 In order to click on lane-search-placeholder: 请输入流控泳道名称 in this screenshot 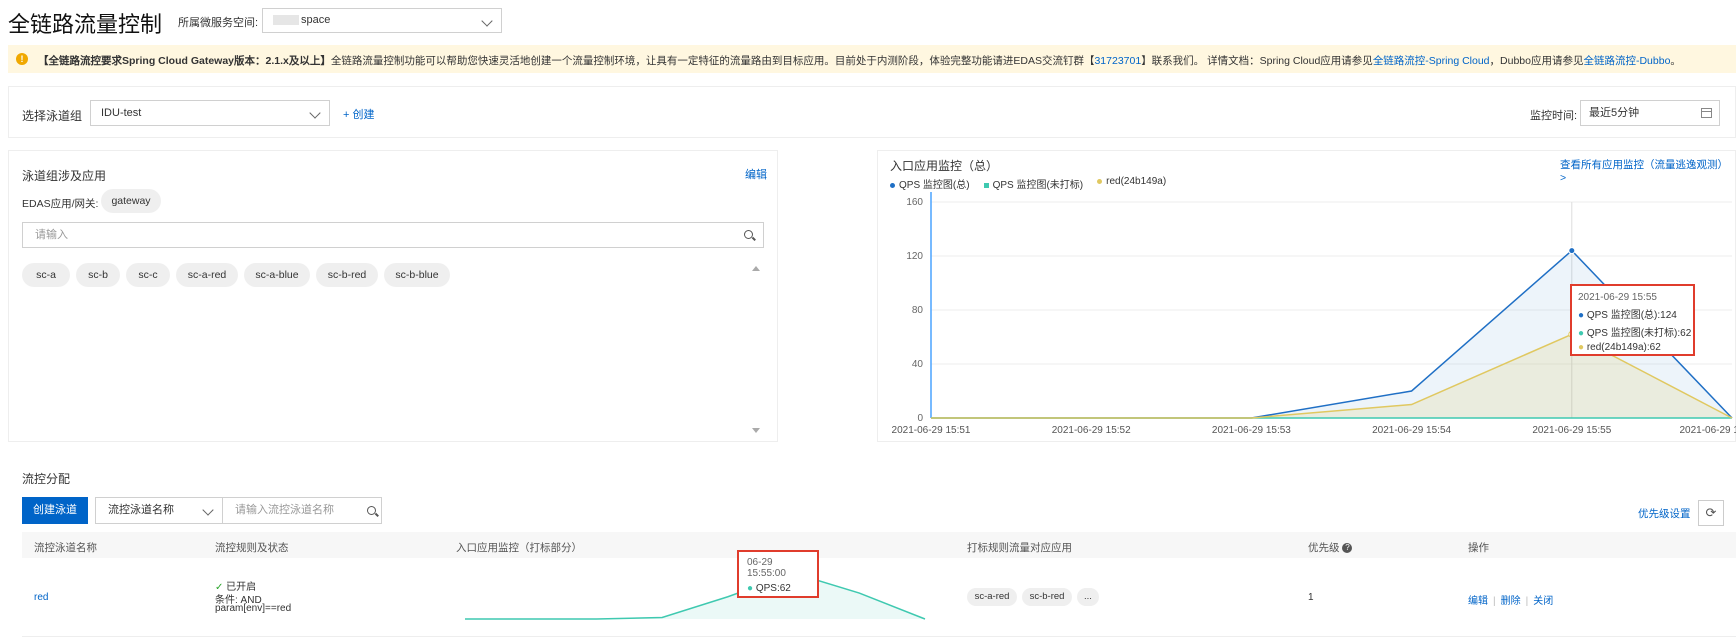, I will do `click(284, 510)`.